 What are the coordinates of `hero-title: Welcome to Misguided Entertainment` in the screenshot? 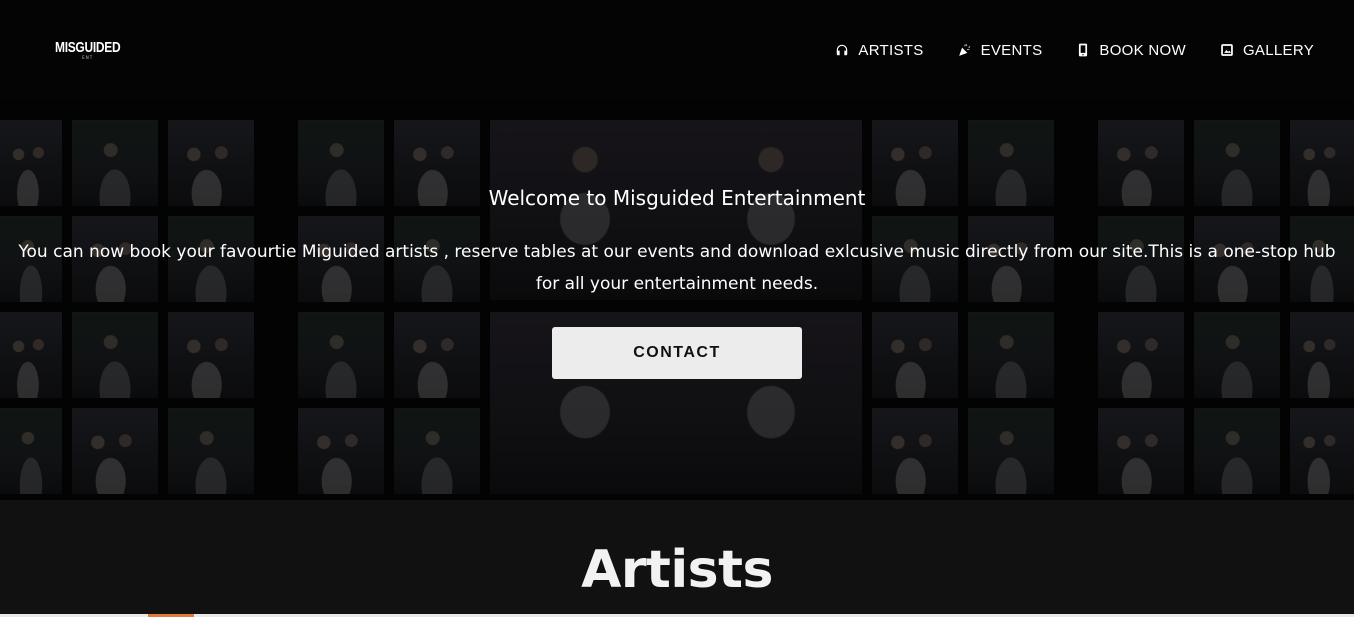 It's located at (677, 198).